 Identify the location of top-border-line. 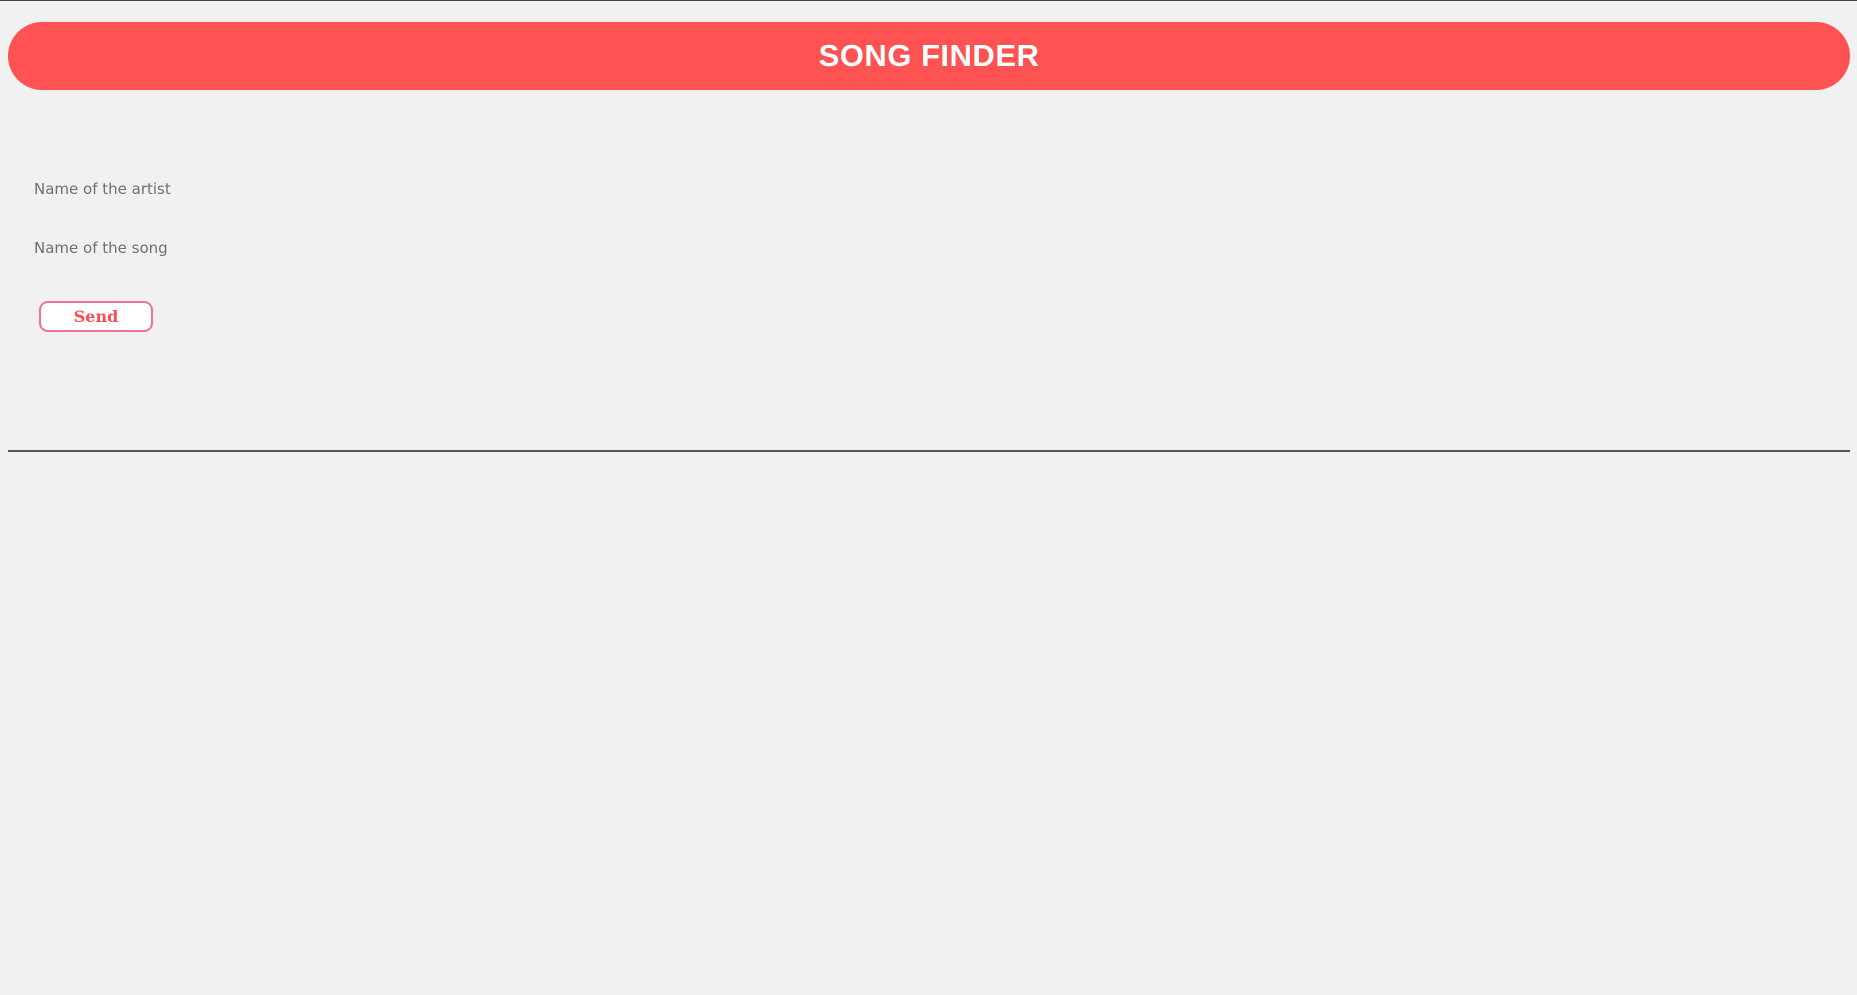
(928, 0).